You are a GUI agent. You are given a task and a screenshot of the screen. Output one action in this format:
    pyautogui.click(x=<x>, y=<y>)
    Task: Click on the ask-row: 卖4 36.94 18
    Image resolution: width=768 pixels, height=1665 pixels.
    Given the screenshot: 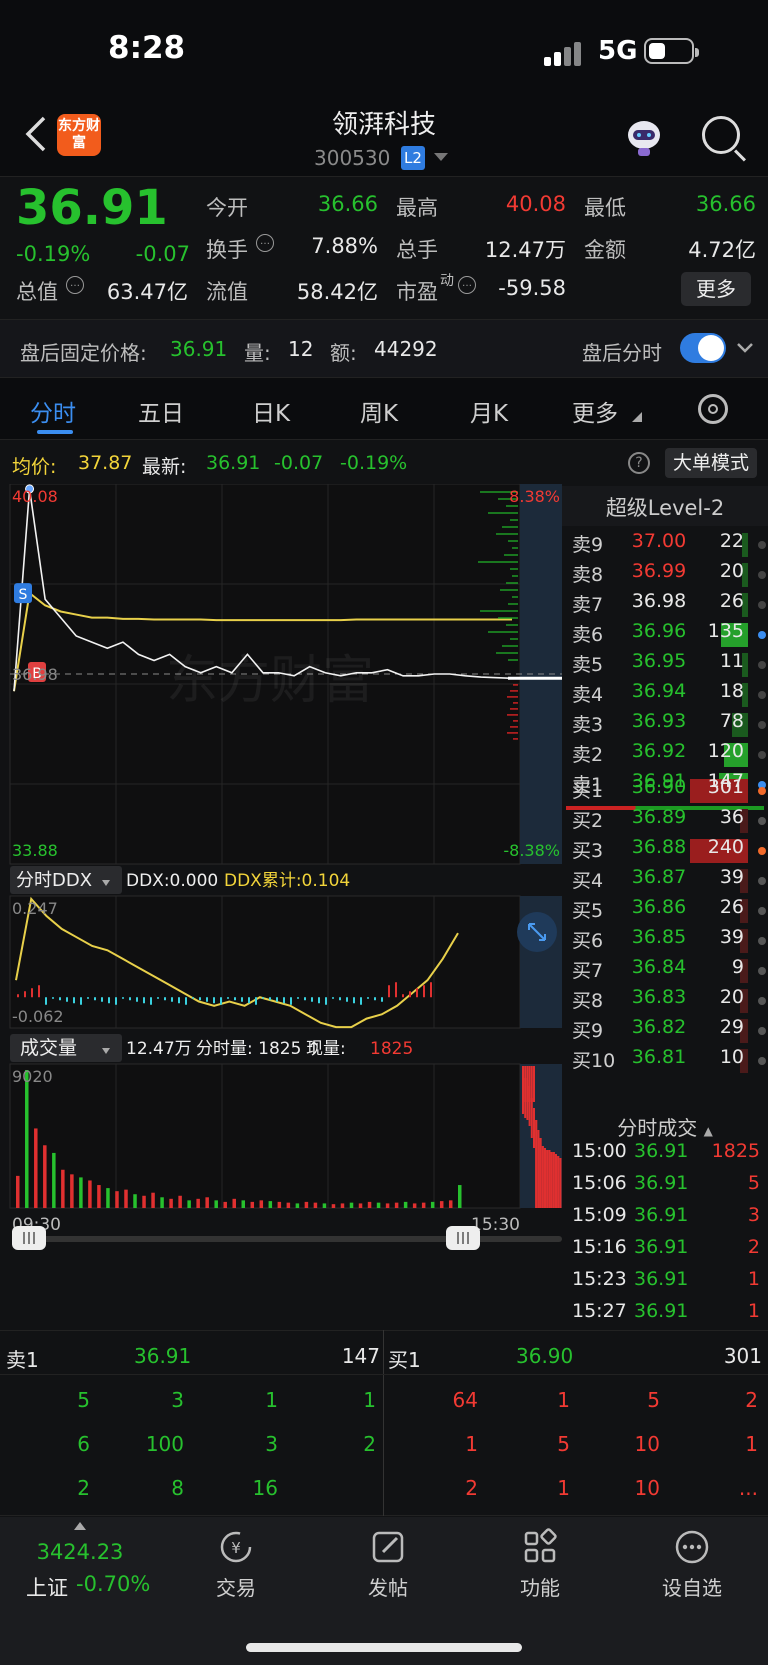 What is the action you would take?
    pyautogui.click(x=665, y=695)
    